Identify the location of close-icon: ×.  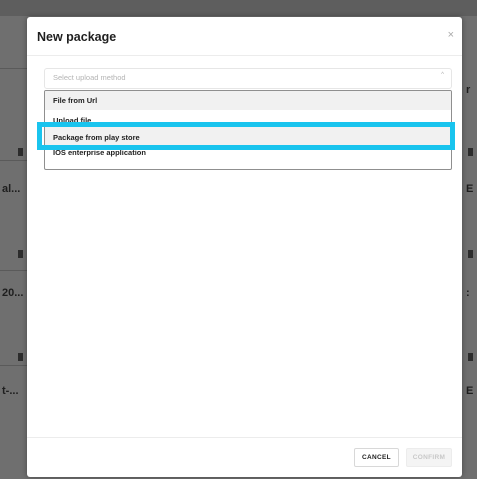
(451, 35).